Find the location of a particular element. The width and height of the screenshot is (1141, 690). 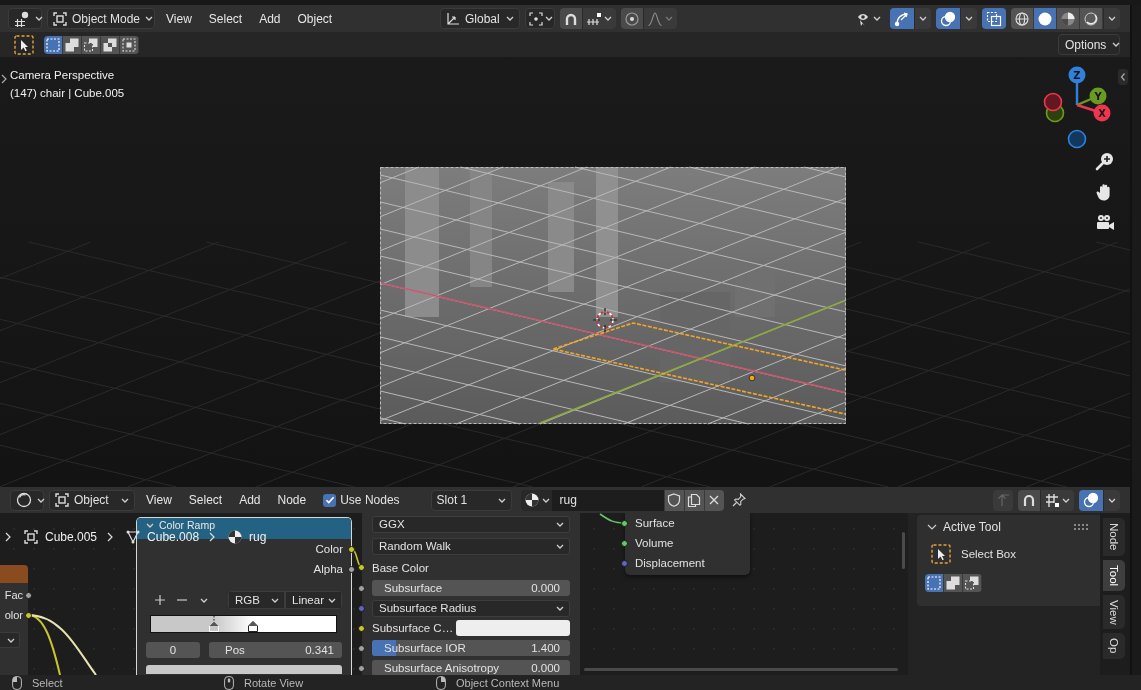

node-dropdown: GGX is located at coordinates (471, 524).